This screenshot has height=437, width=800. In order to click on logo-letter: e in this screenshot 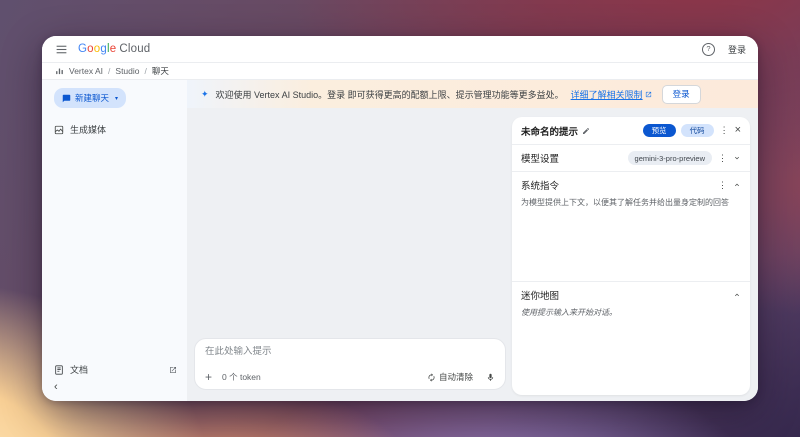, I will do `click(113, 49)`.